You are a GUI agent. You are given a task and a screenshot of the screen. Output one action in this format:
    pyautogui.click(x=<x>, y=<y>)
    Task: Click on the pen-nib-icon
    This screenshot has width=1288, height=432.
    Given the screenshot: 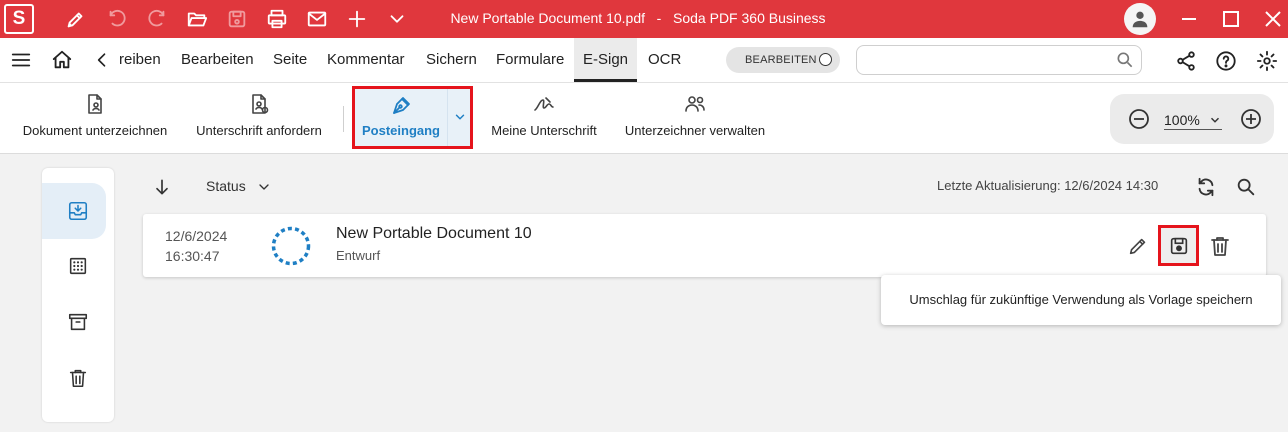 What is the action you would take?
    pyautogui.click(x=401, y=106)
    